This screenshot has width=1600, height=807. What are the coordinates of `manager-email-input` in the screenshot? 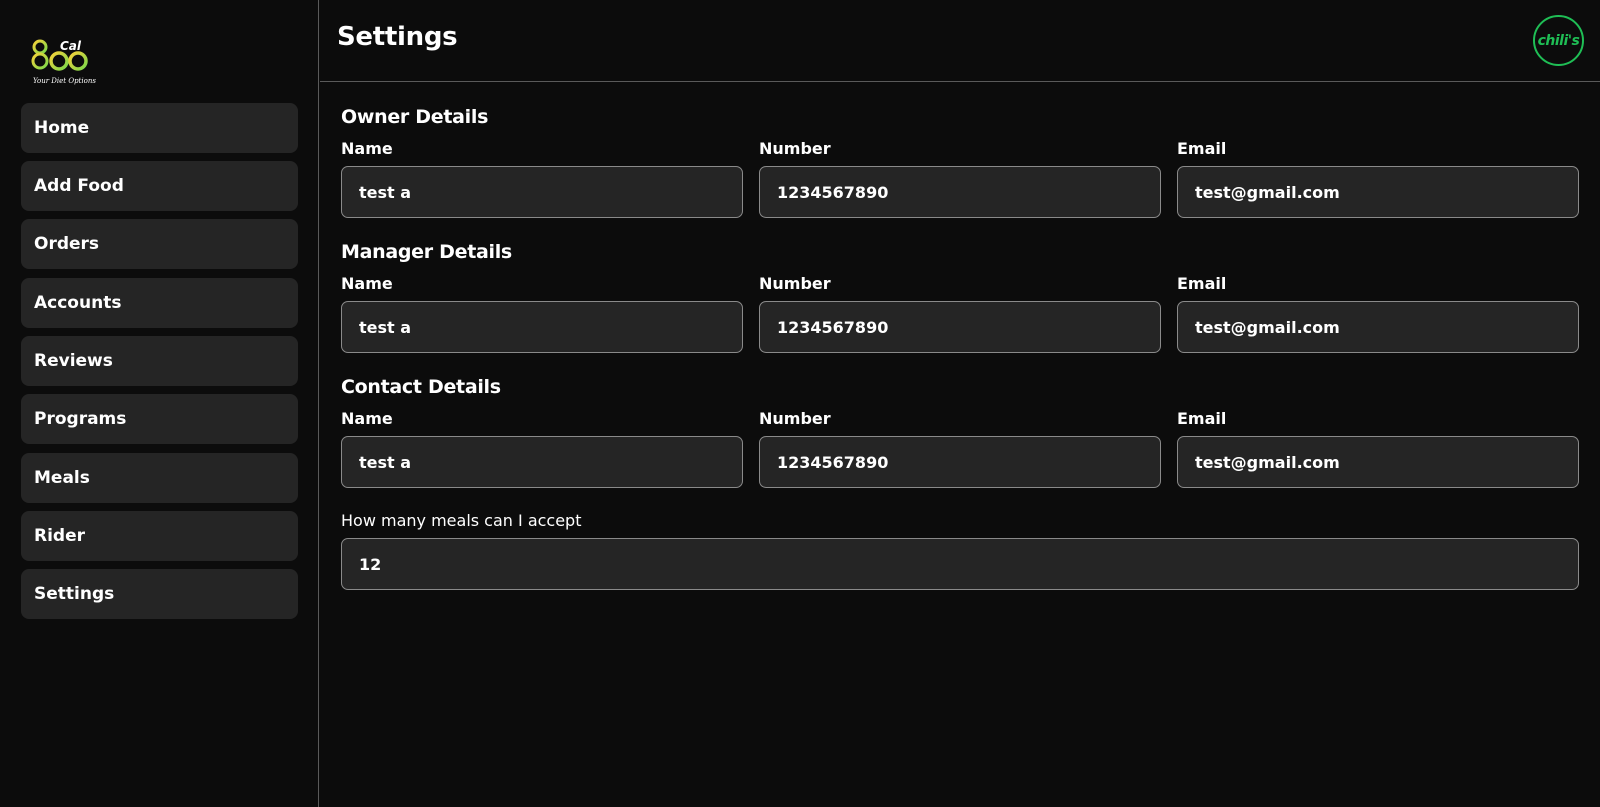 It's located at (1378, 327).